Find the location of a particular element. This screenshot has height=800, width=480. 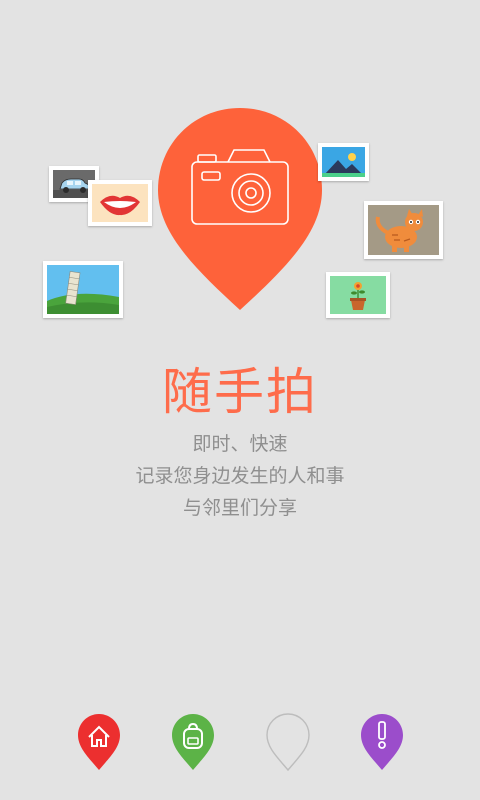

thumbnail-cat is located at coordinates (403, 230).